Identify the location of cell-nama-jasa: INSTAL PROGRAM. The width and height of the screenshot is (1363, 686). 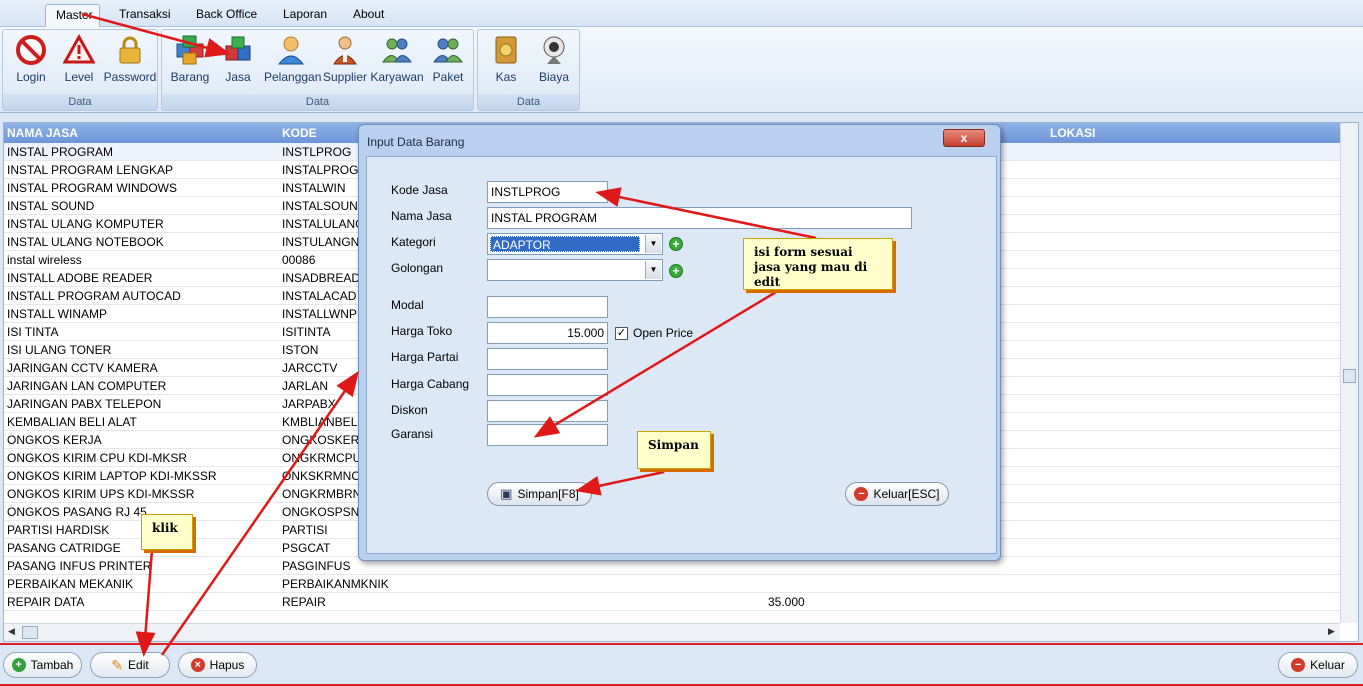
(60, 152).